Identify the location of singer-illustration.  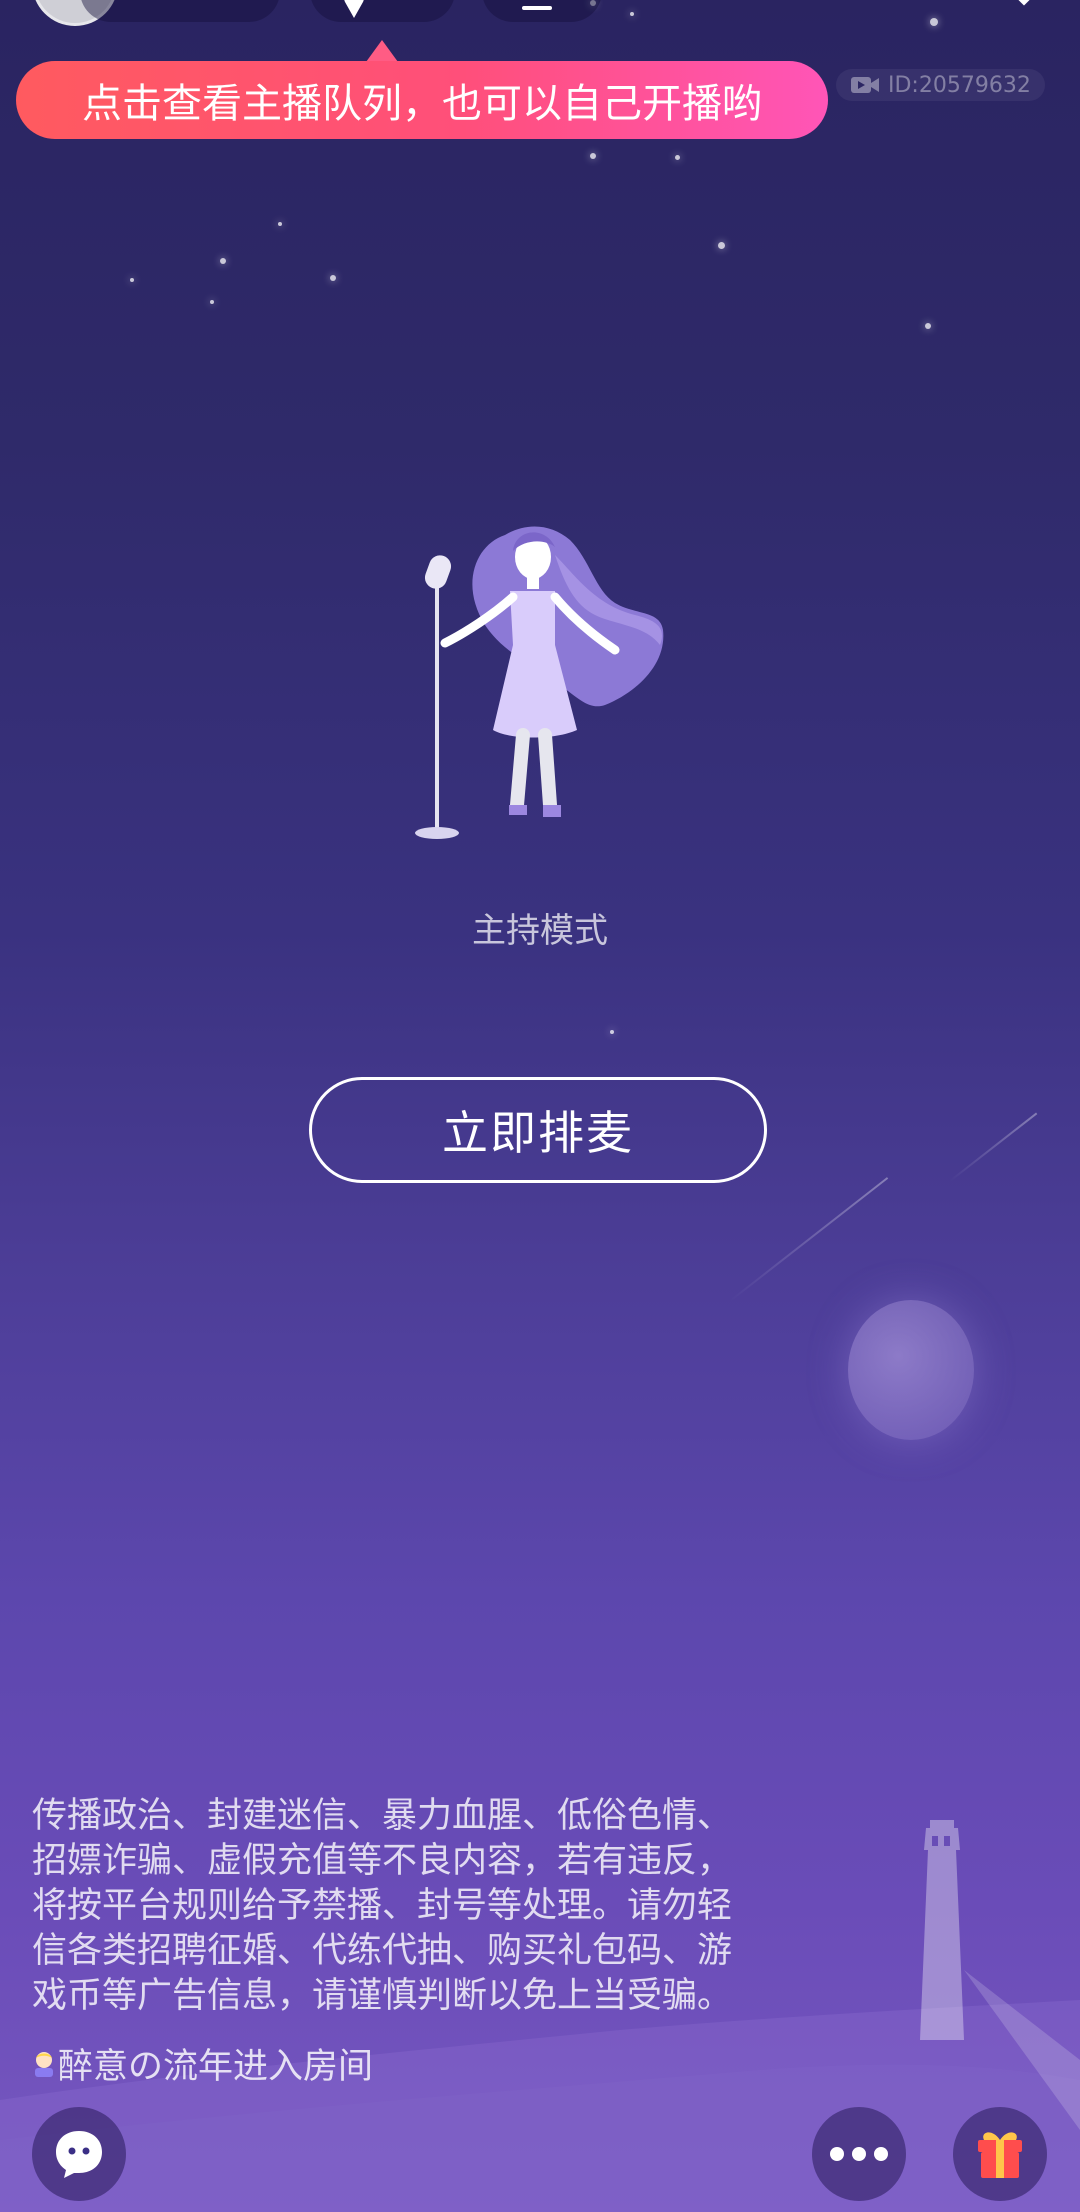
(540, 680).